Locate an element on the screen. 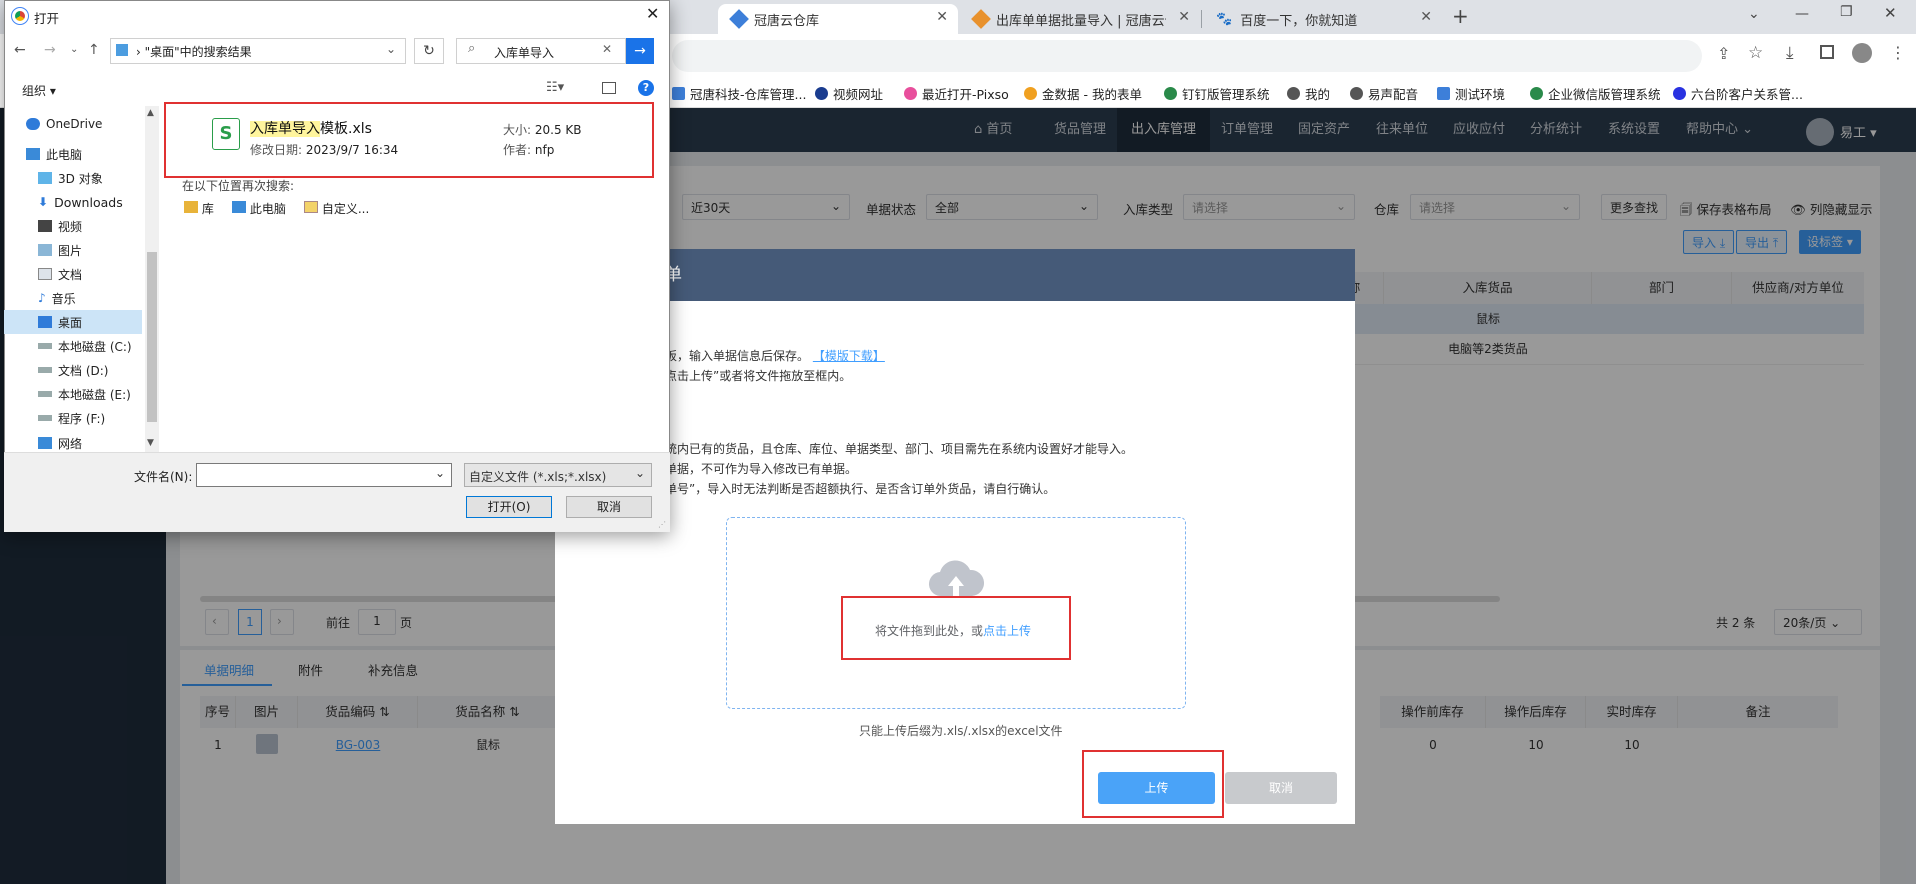  scroll-up-icon: ▲ is located at coordinates (150, 113).